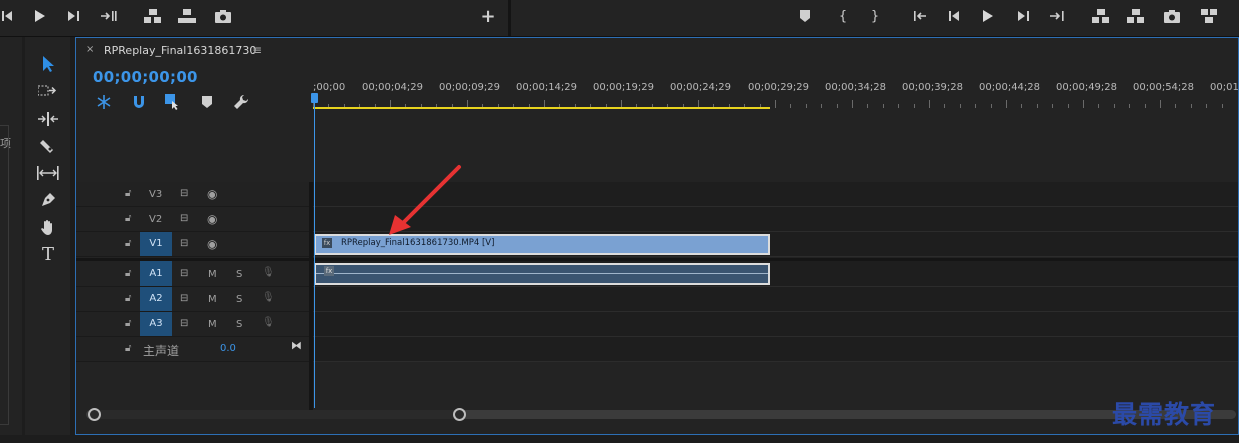 This screenshot has width=1239, height=443. What do you see at coordinates (1101, 16) in the screenshot?
I see `lift-program-icon` at bounding box center [1101, 16].